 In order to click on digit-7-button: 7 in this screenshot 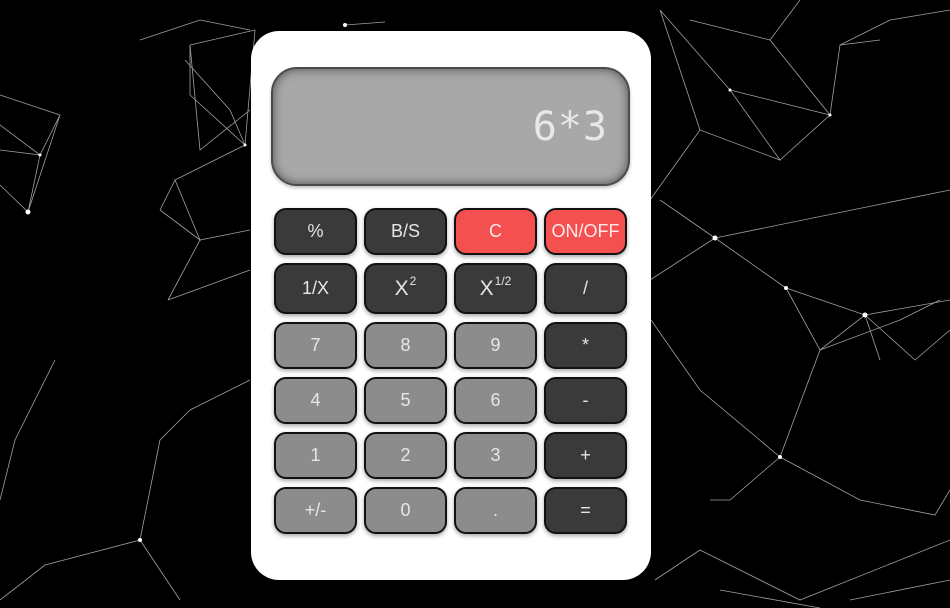, I will do `click(315, 345)`.